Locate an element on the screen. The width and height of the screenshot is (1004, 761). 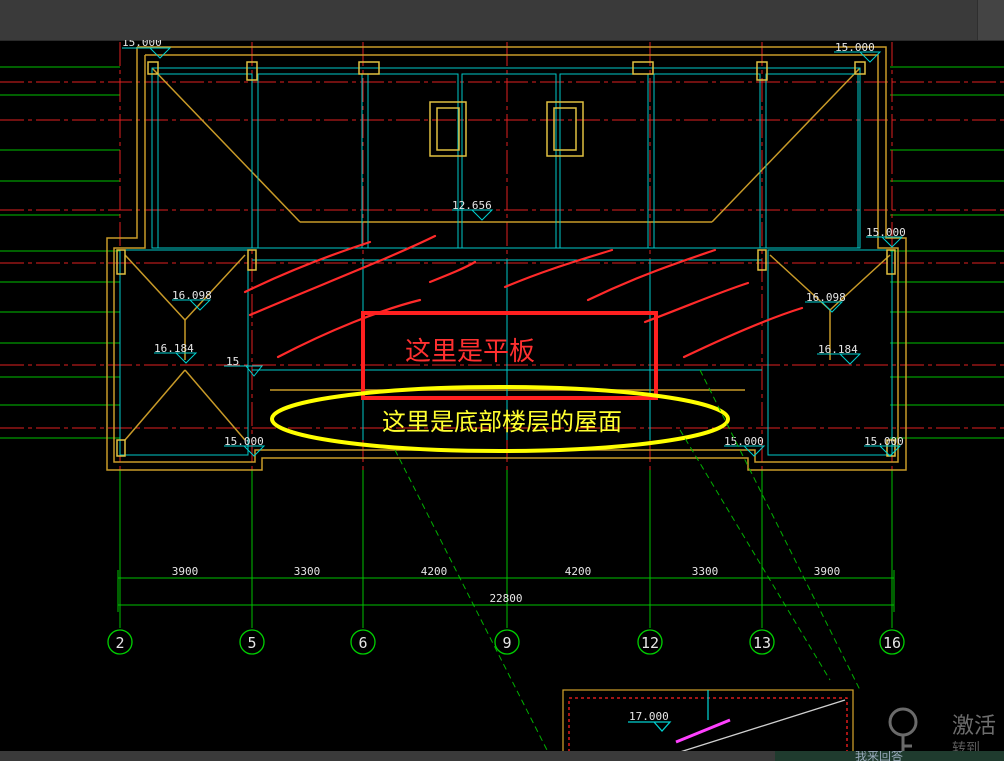
dimension-lines is located at coordinates (506, 591).